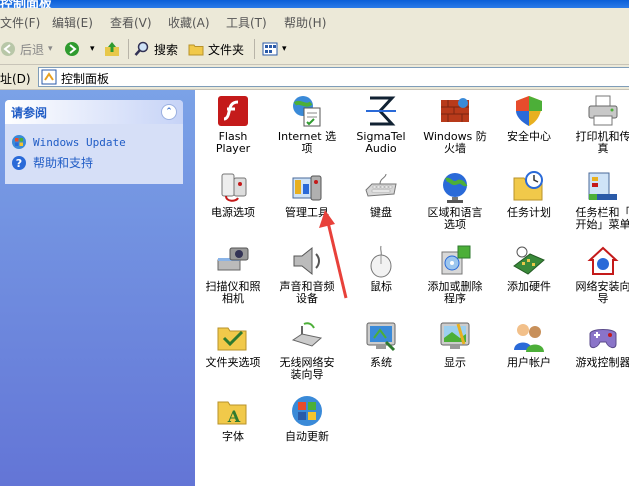 This screenshot has width=629, height=486. I want to click on windows-update-icon, so click(19, 142).